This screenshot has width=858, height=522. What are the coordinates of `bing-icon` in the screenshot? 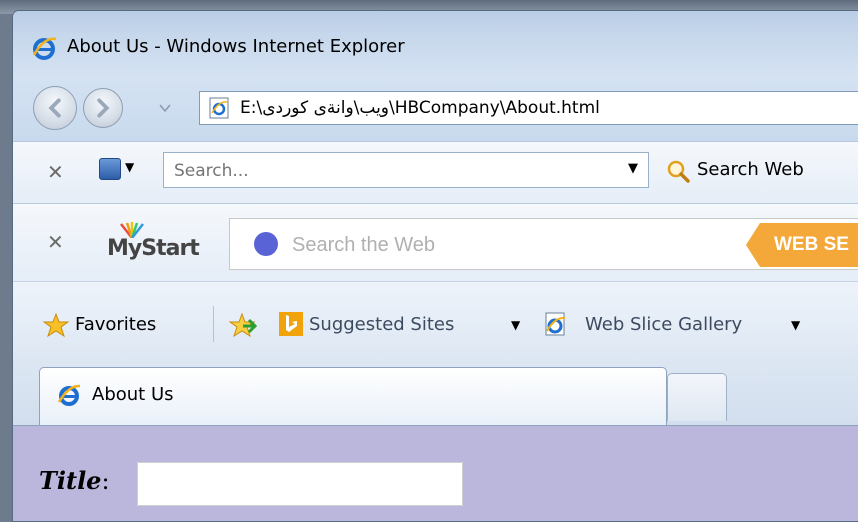 It's located at (291, 324).